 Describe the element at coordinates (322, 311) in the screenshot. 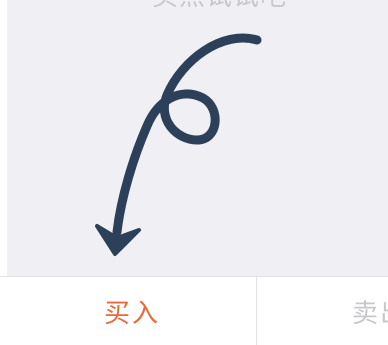

I see `tab-sell: 卖出` at that location.